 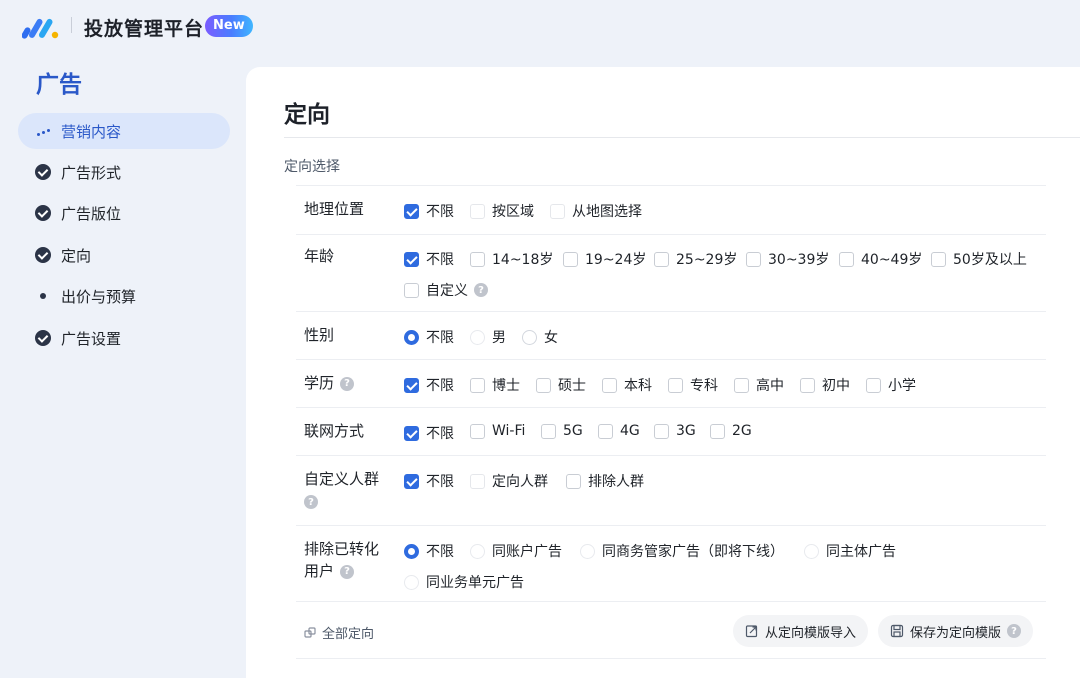 I want to click on all-targeting-link: 全部定向, so click(x=339, y=632).